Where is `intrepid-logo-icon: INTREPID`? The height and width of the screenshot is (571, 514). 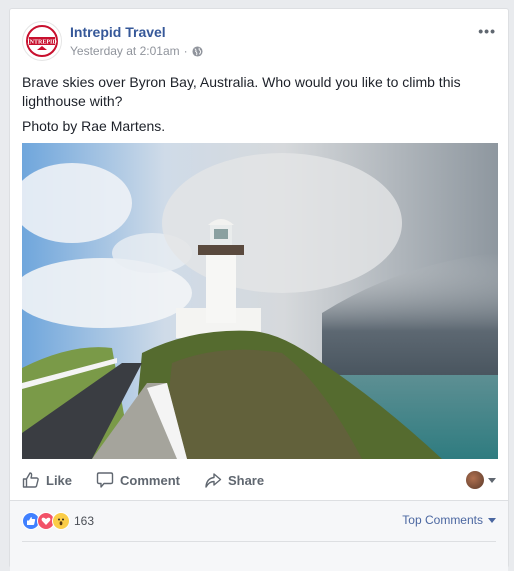
intrepid-logo-icon: INTREPID is located at coordinates (42, 41).